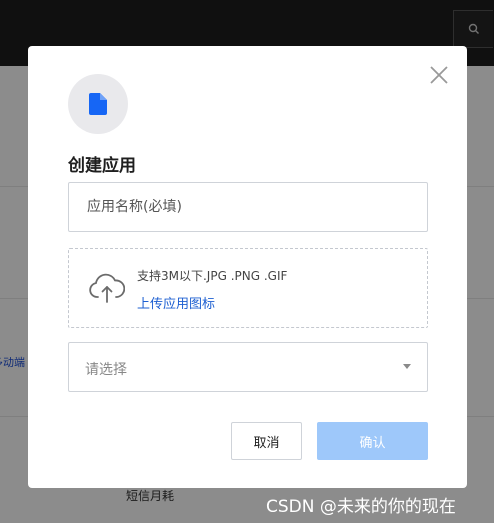  What do you see at coordinates (212, 276) in the screenshot?
I see `upload-format-hint: 支持3M以下.JPG .PNG .GIF` at bounding box center [212, 276].